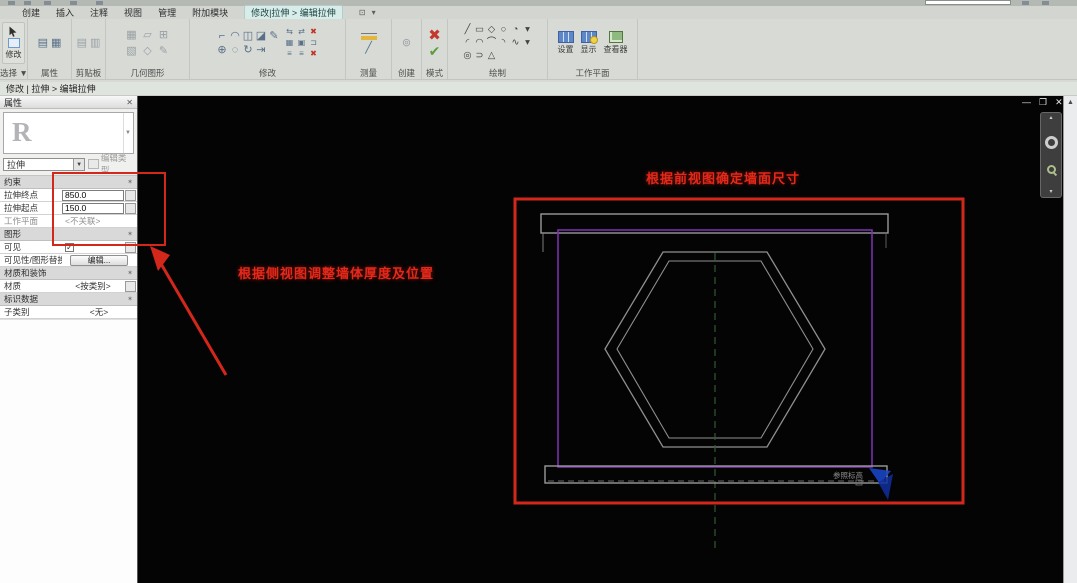  I want to click on panel-label-workplane: 工作平面, so click(592, 73).